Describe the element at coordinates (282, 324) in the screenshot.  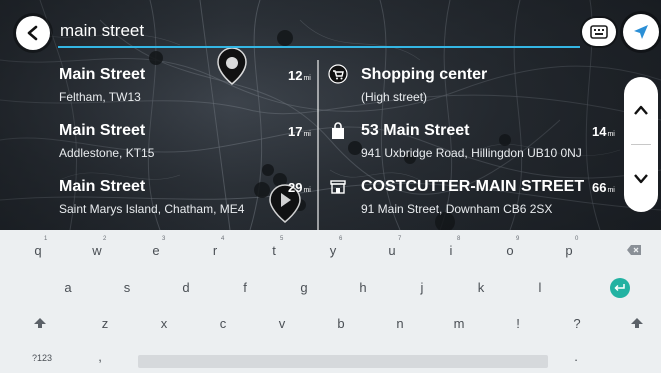
I see `key-v: v` at that location.